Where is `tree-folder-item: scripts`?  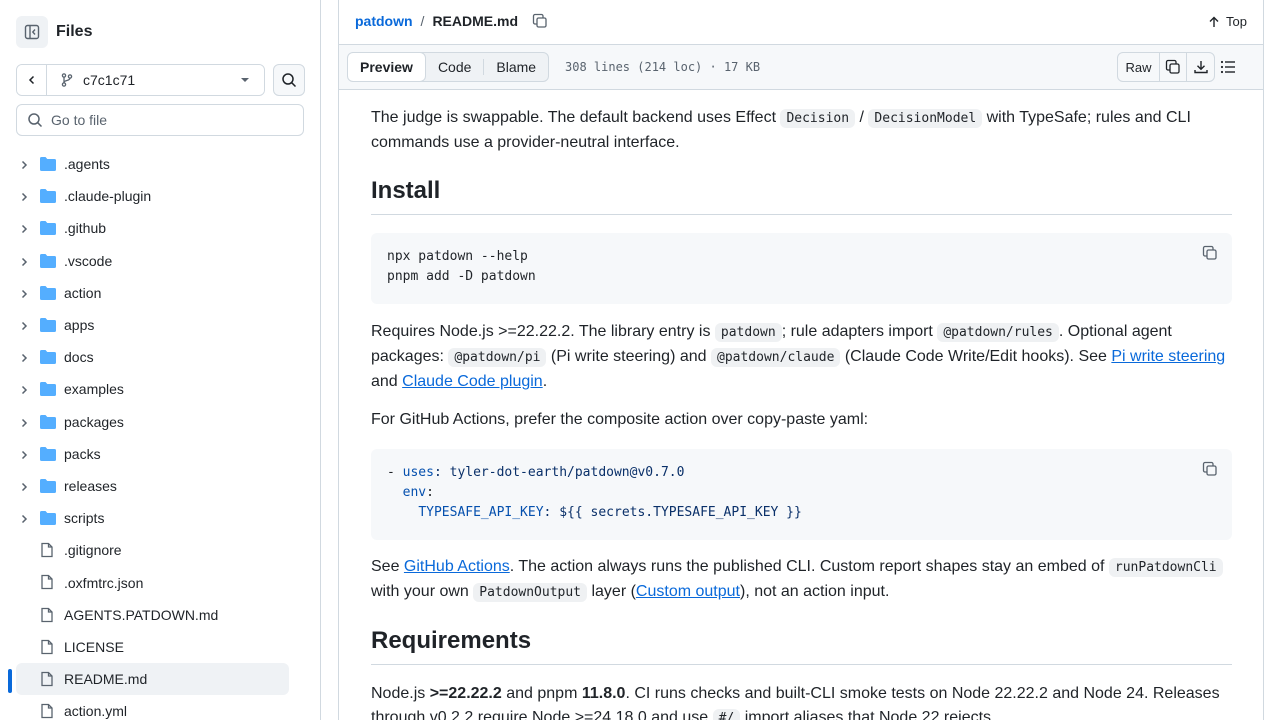 tree-folder-item: scripts is located at coordinates (160, 518).